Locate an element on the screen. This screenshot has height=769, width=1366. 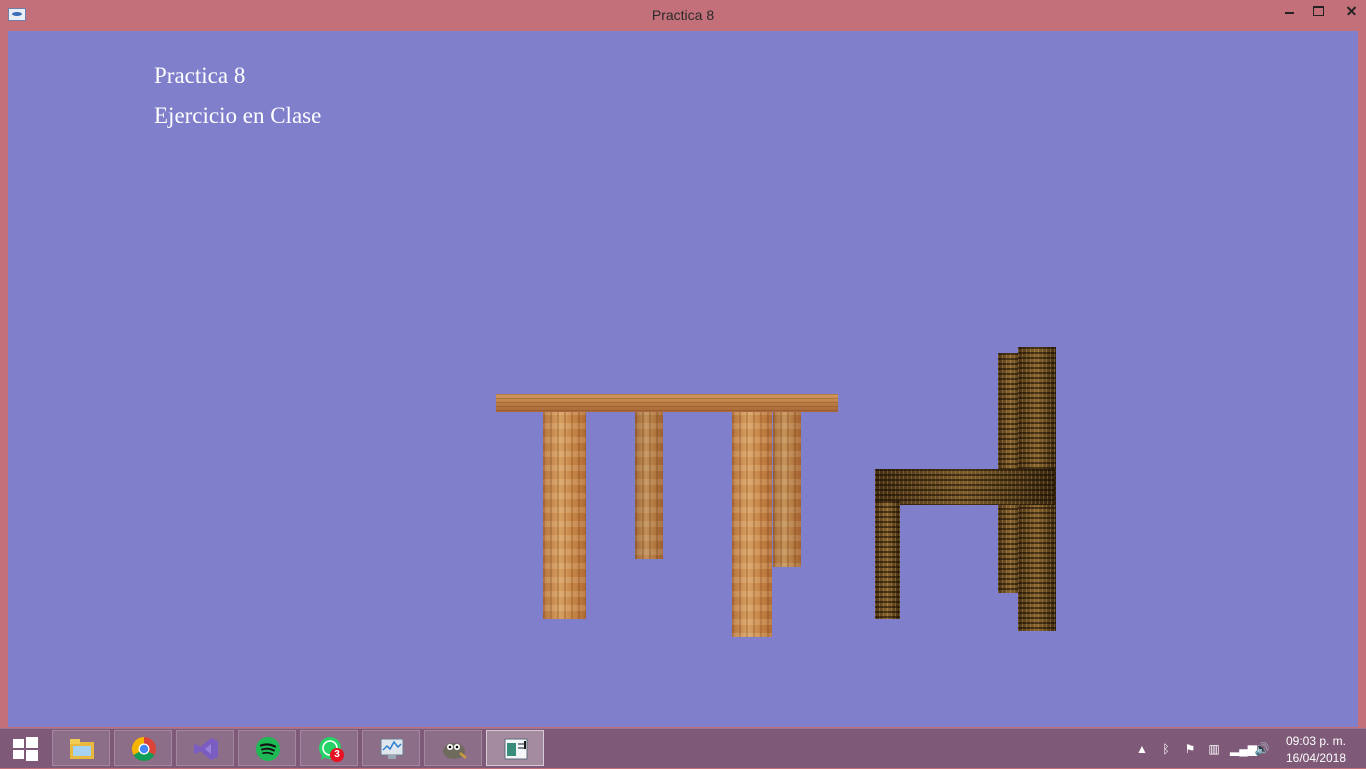
taskbar-visual-studio is located at coordinates (205, 748).